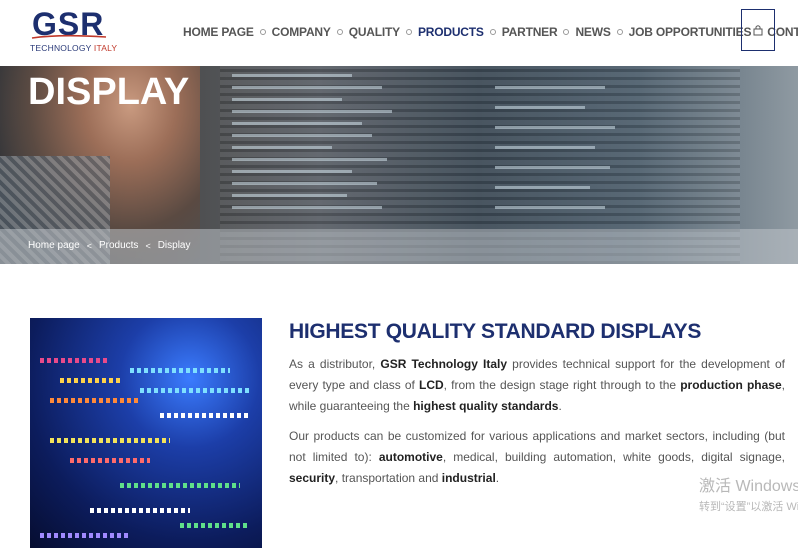  What do you see at coordinates (218, 32) in the screenshot?
I see `nav-home-page: HOME PAGE` at bounding box center [218, 32].